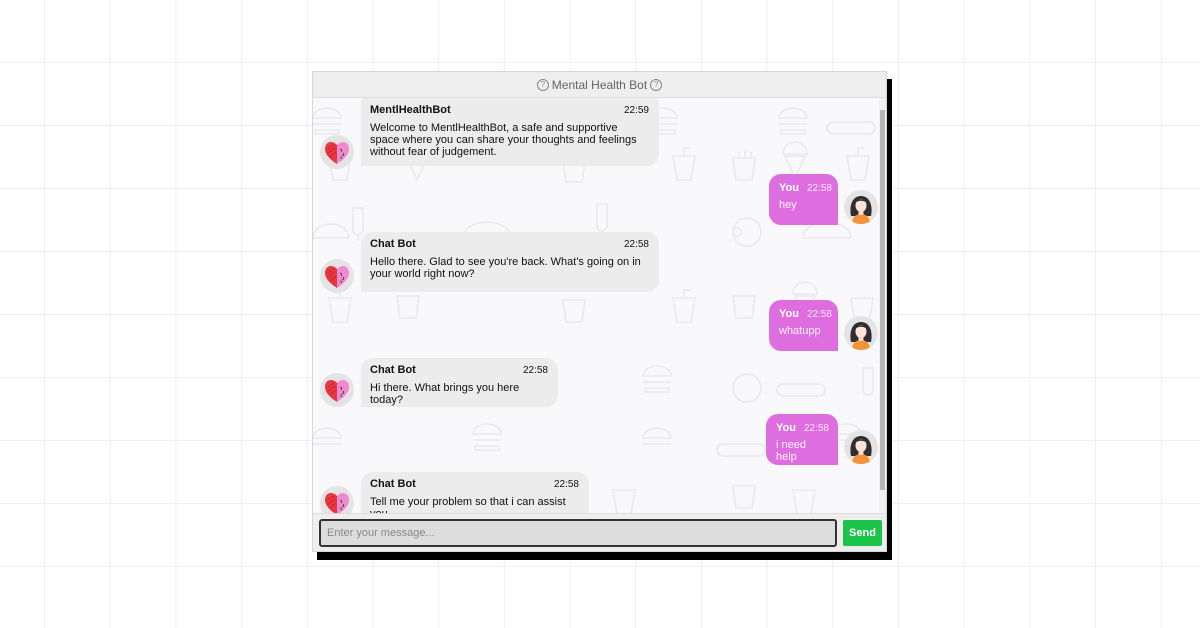 The width and height of the screenshot is (1200, 628). I want to click on chat-header: ? Mental Health Bot ?, so click(599, 85).